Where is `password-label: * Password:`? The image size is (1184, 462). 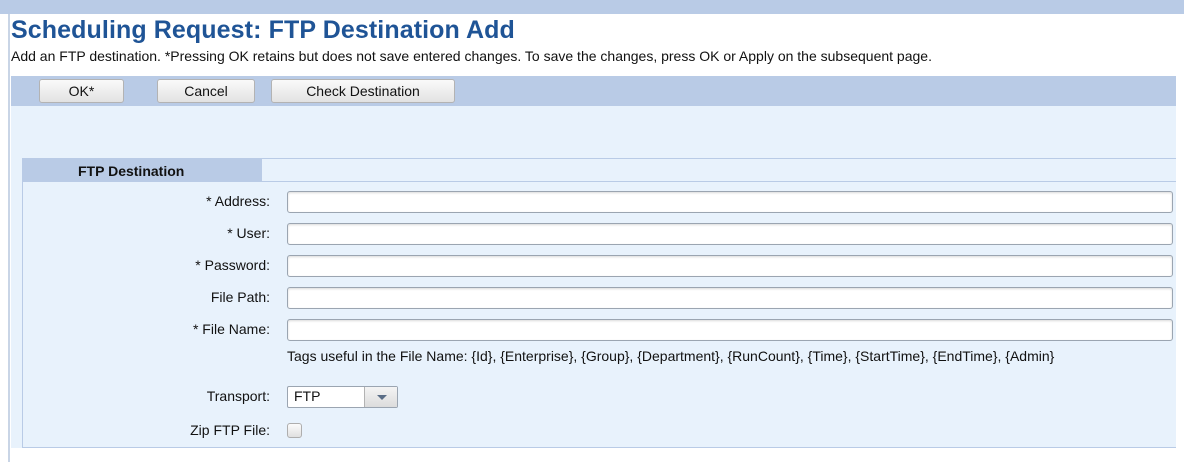 password-label: * Password: is located at coordinates (232, 265).